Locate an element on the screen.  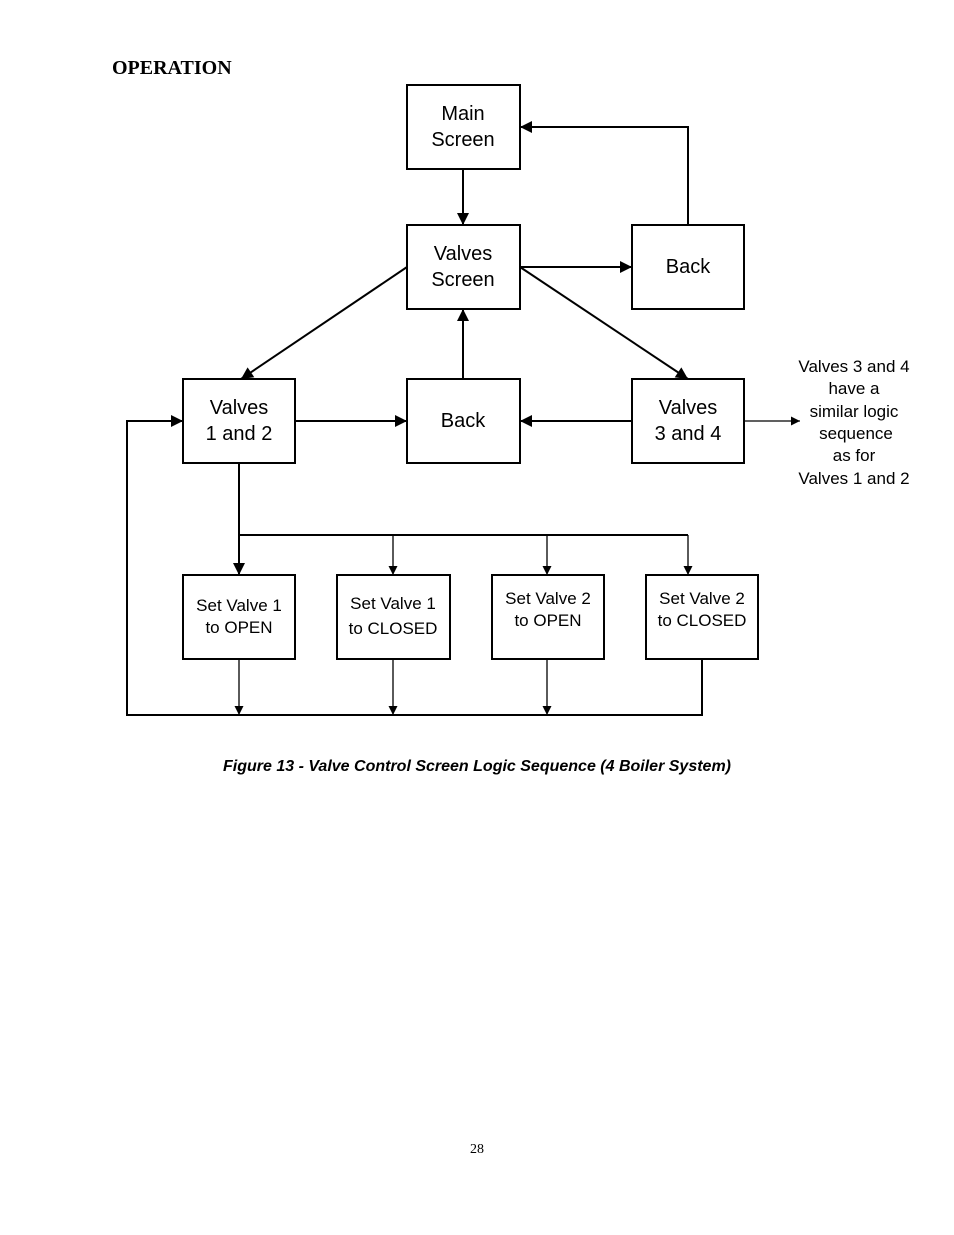
node-valves-screen: Valves Screen is located at coordinates (463, 267).